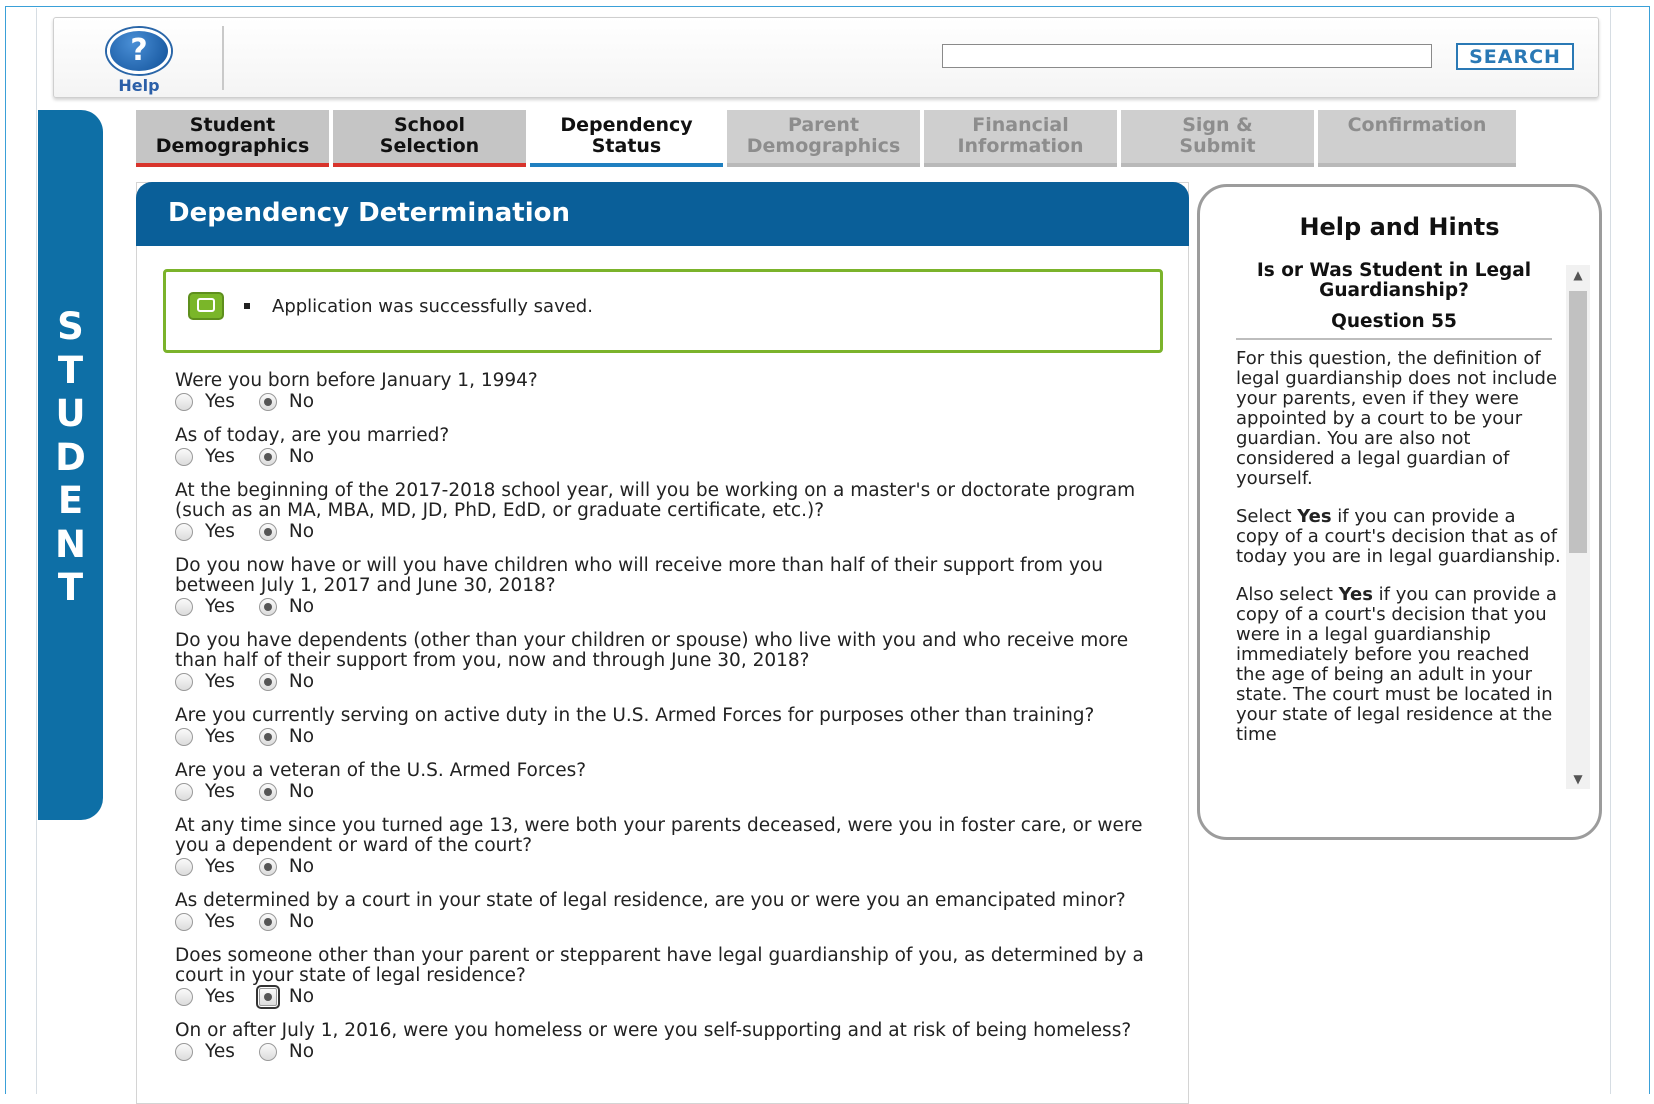 The height and width of the screenshot is (1104, 1654). Describe the element at coordinates (1394, 321) in the screenshot. I see `help-question-number: Question 55` at that location.